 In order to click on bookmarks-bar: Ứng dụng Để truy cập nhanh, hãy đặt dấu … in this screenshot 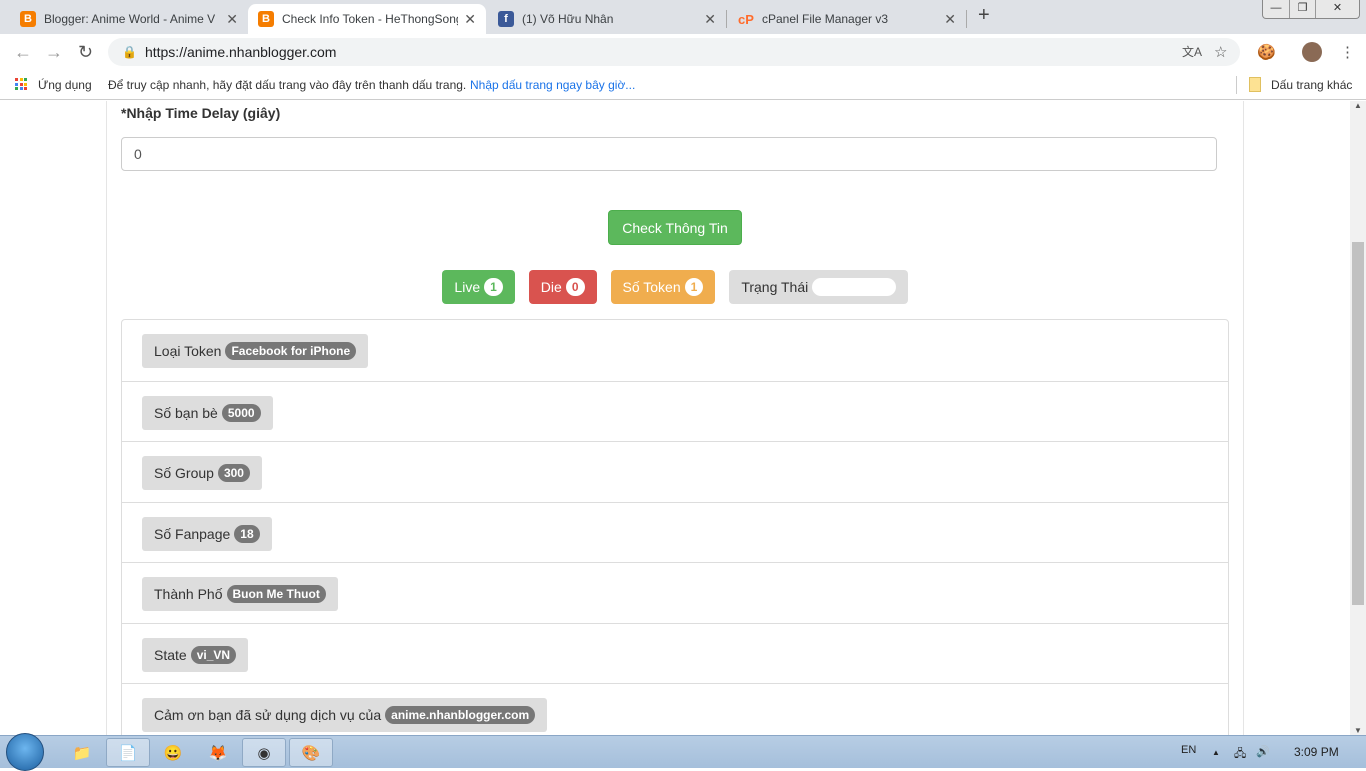, I will do `click(683, 85)`.